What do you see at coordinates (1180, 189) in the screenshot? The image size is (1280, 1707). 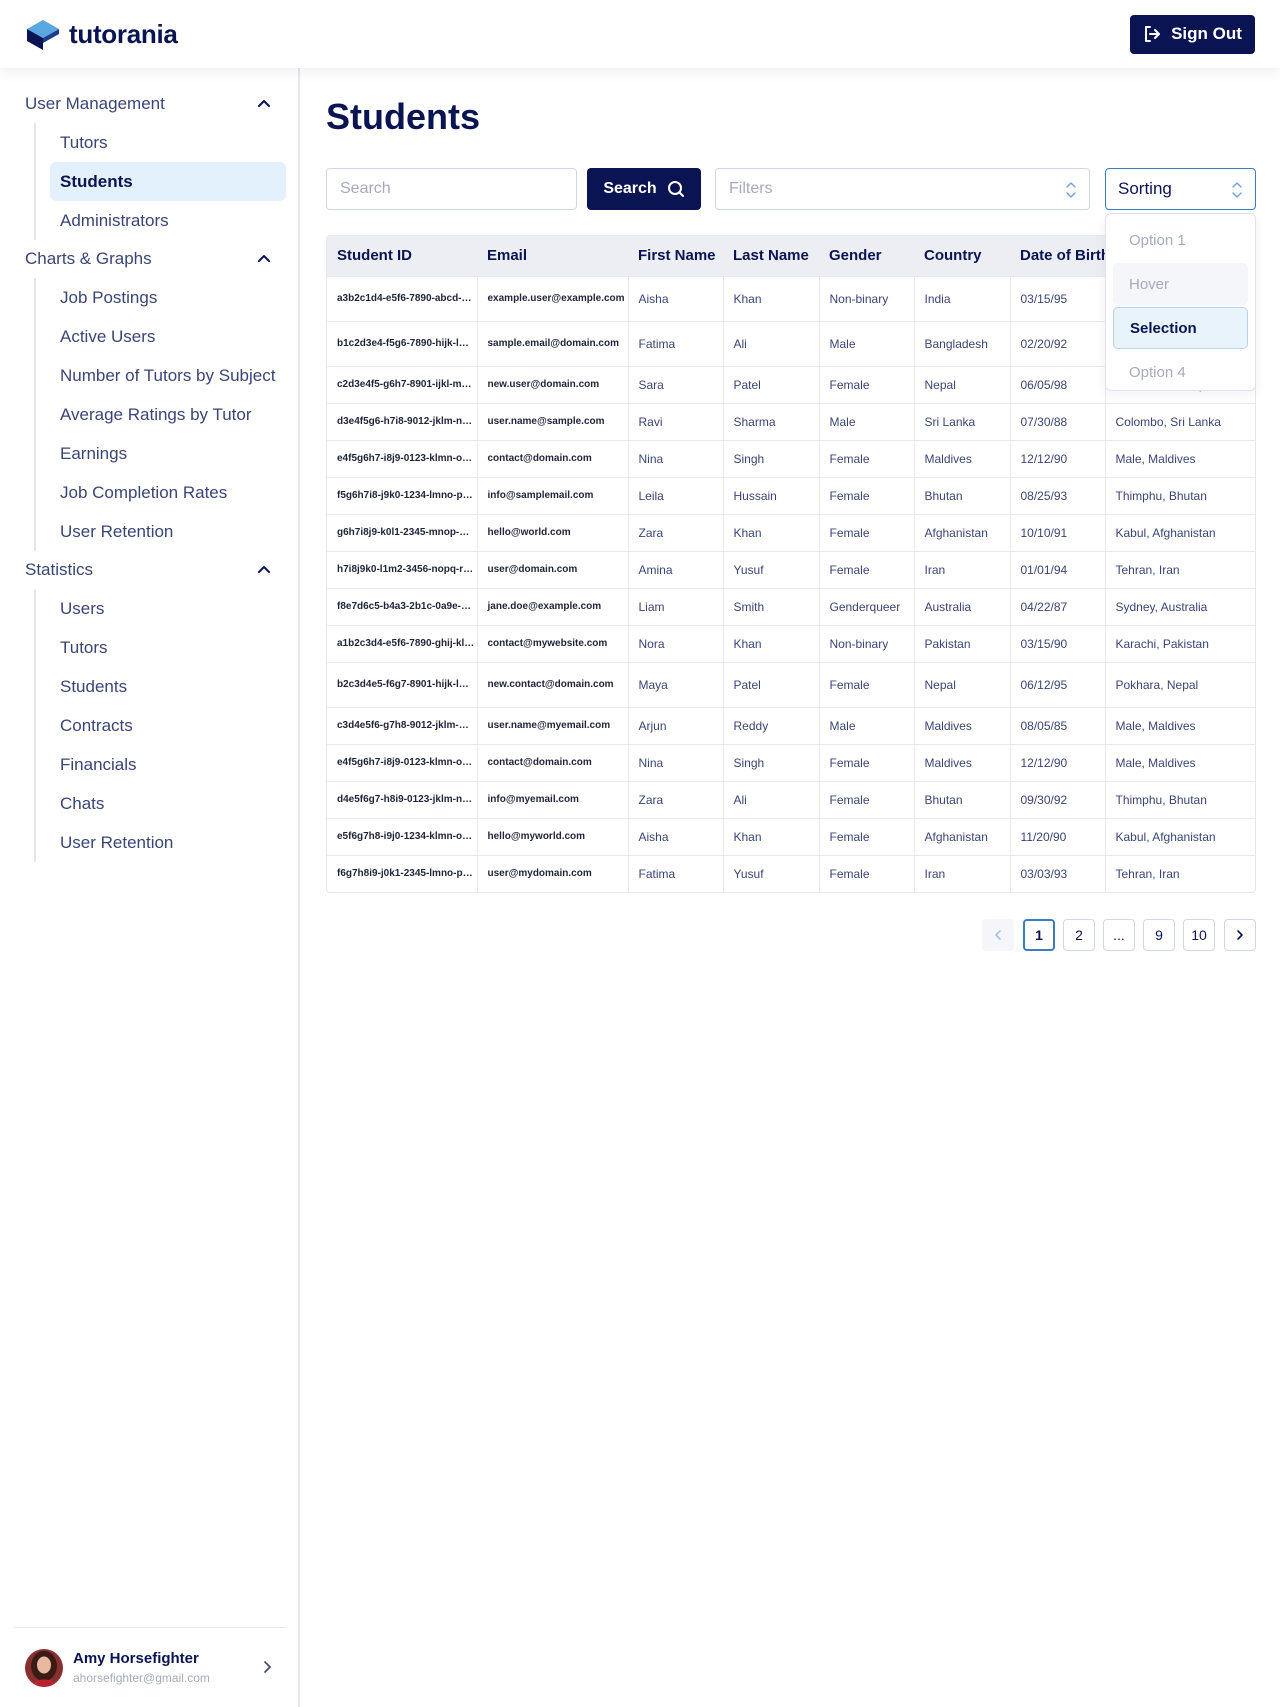 I see `sorting-select: Sorting` at bounding box center [1180, 189].